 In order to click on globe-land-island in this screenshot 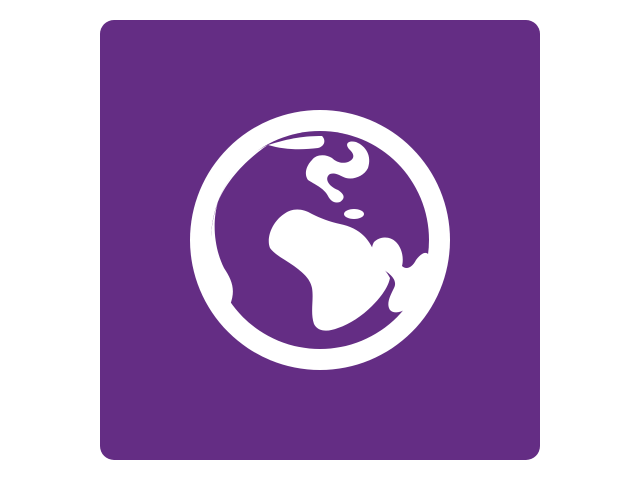, I will do `click(354, 214)`.